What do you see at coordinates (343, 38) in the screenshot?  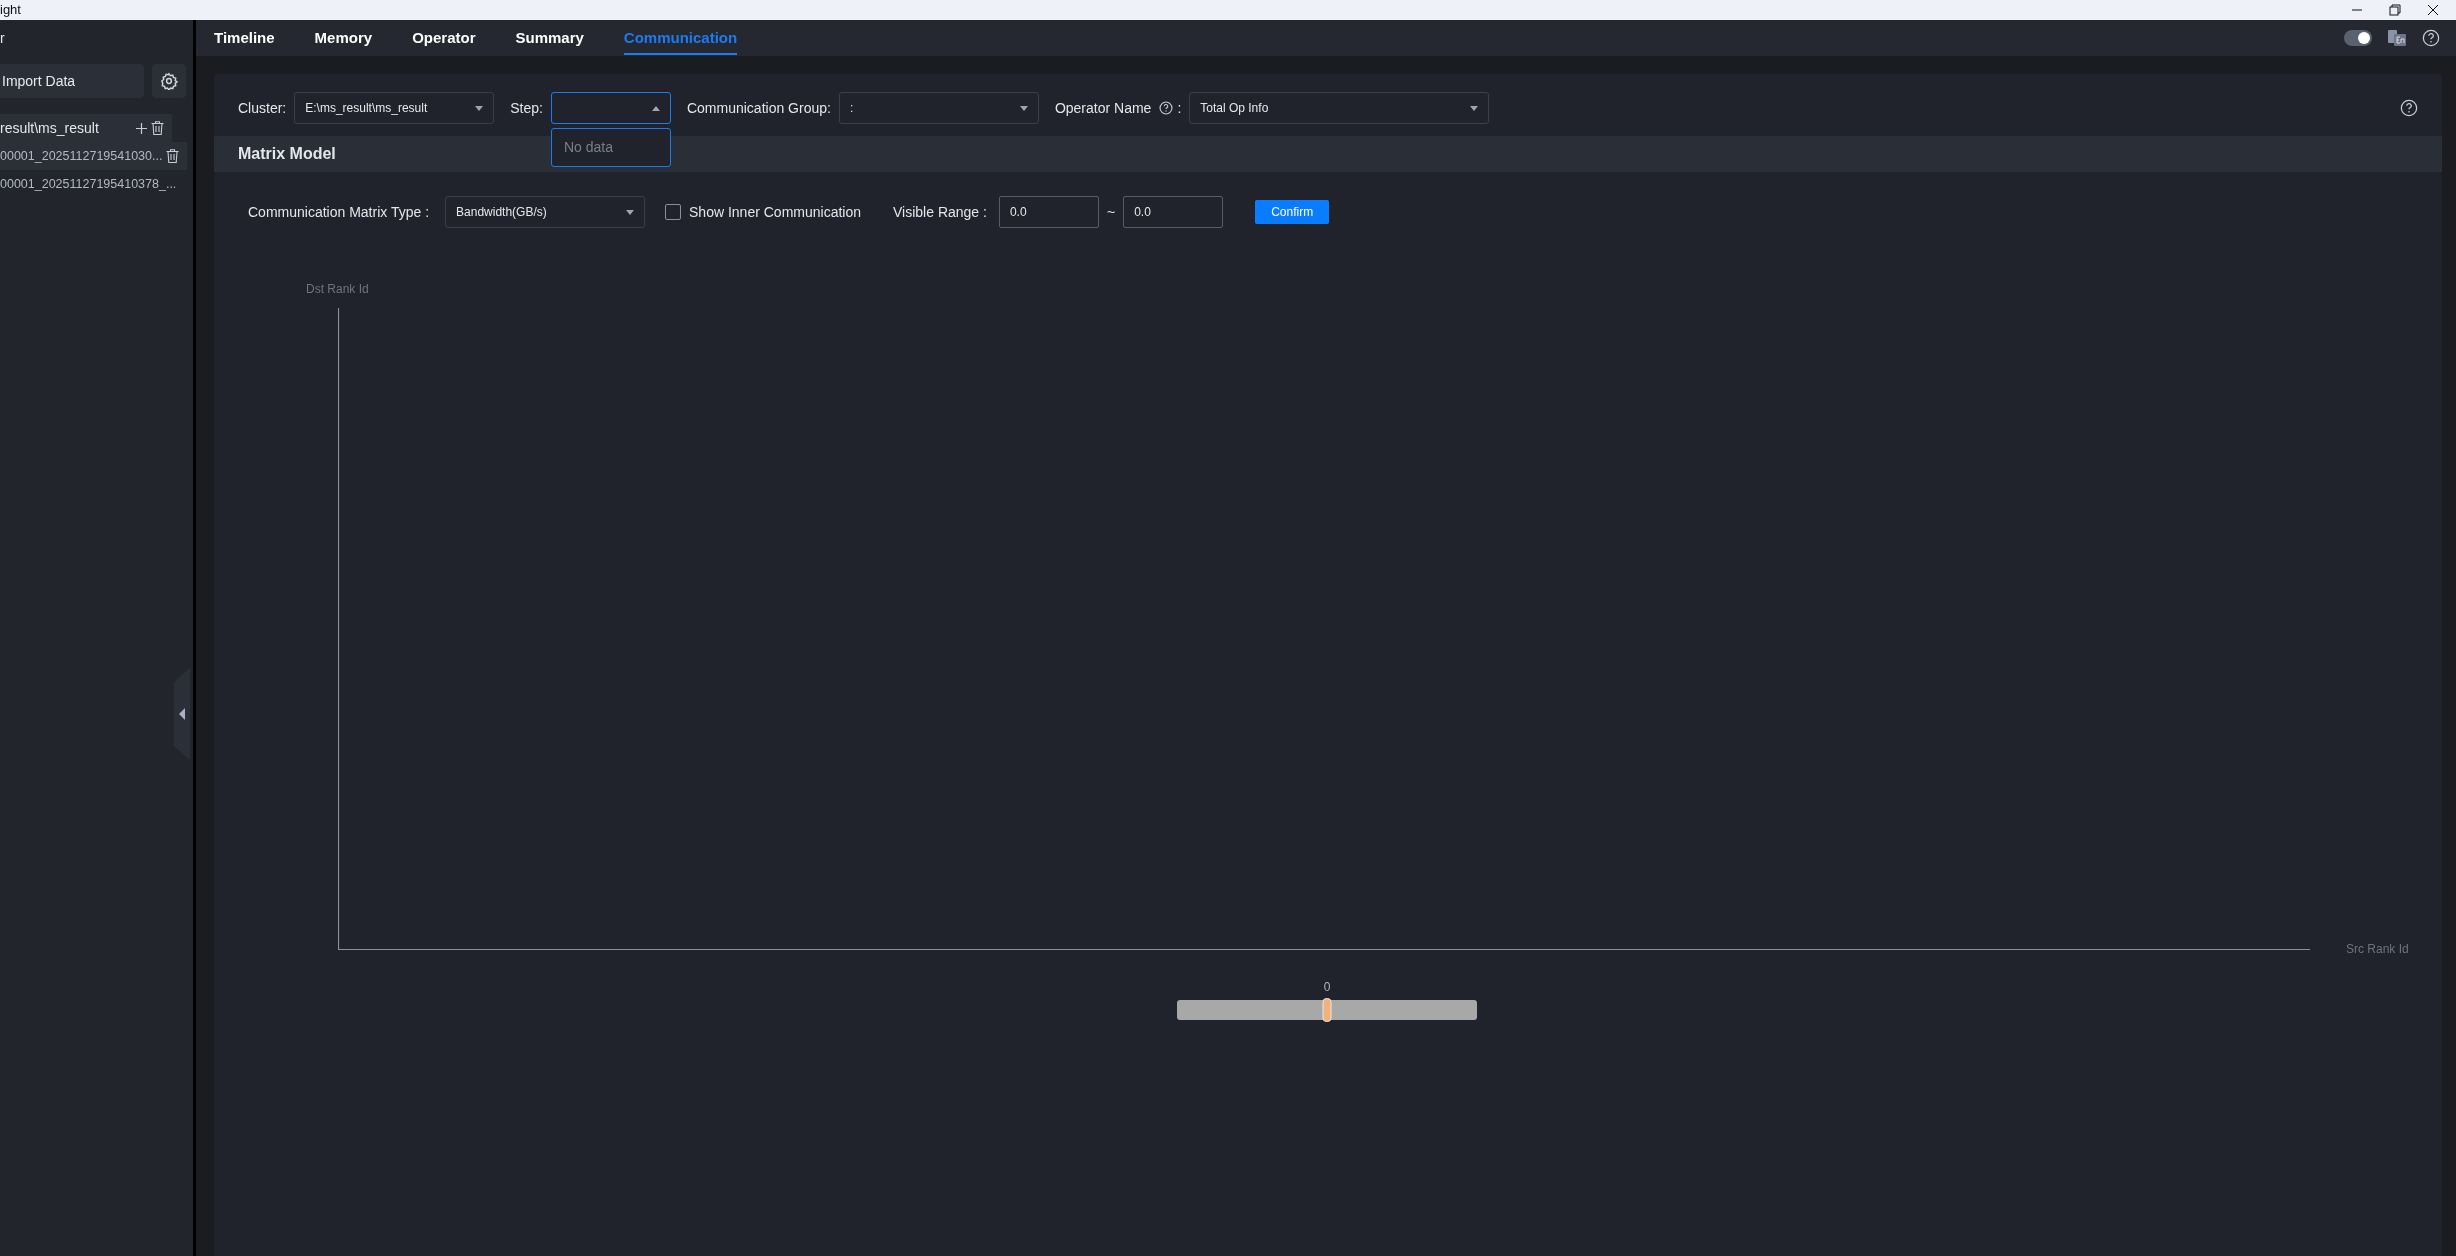 I see `tab: Memory` at bounding box center [343, 38].